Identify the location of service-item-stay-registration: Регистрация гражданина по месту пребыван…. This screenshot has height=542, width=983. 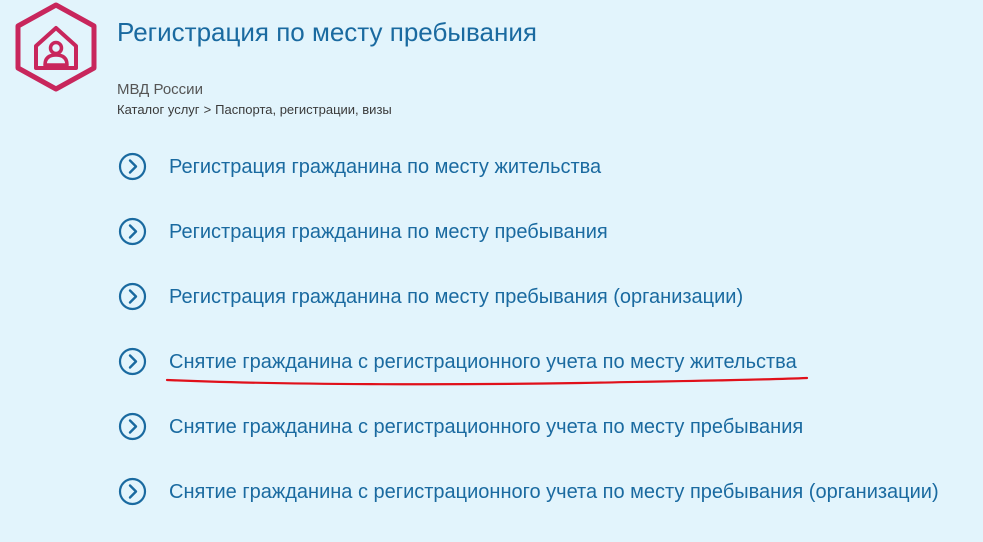
(528, 249).